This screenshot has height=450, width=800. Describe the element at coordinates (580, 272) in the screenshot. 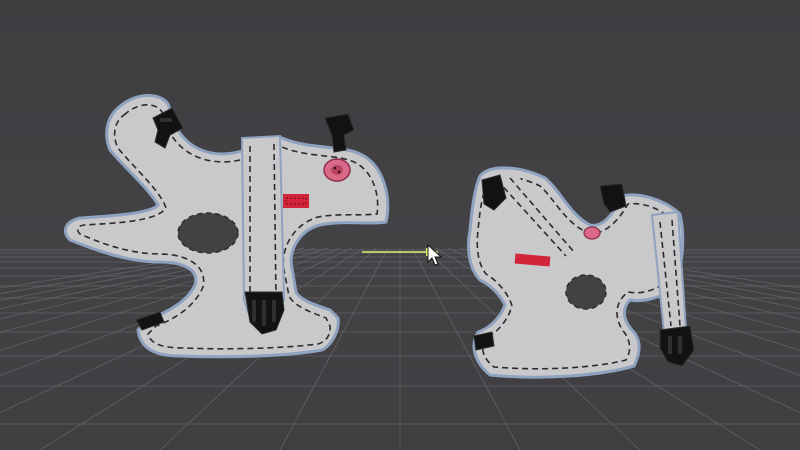

I see `right-harness` at that location.